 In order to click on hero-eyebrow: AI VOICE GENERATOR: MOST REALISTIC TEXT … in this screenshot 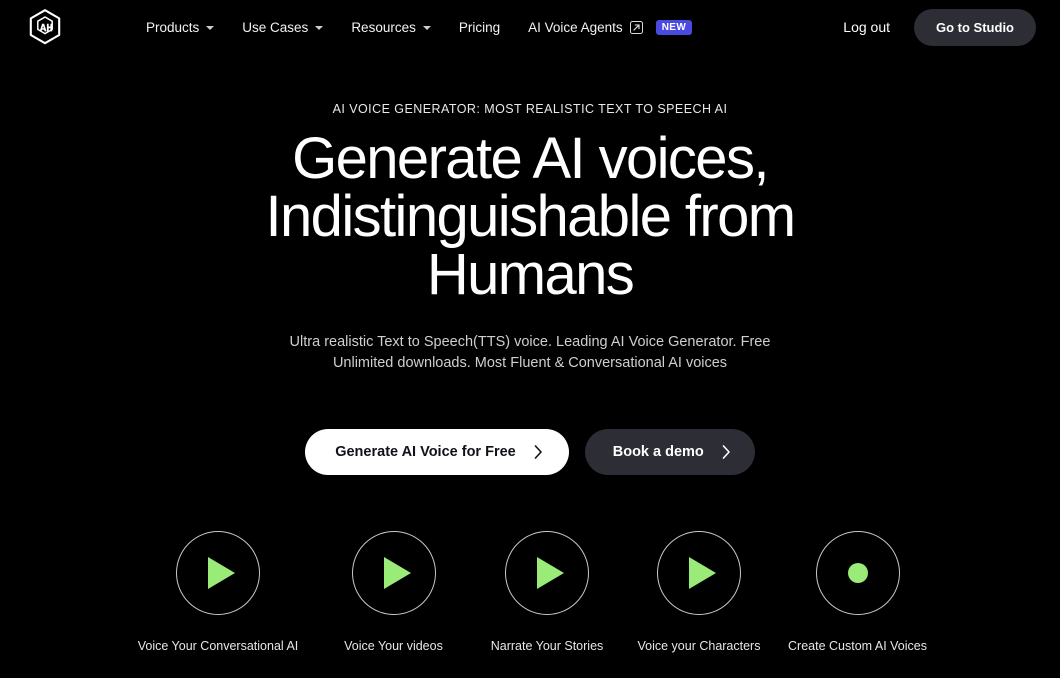, I will do `click(530, 109)`.